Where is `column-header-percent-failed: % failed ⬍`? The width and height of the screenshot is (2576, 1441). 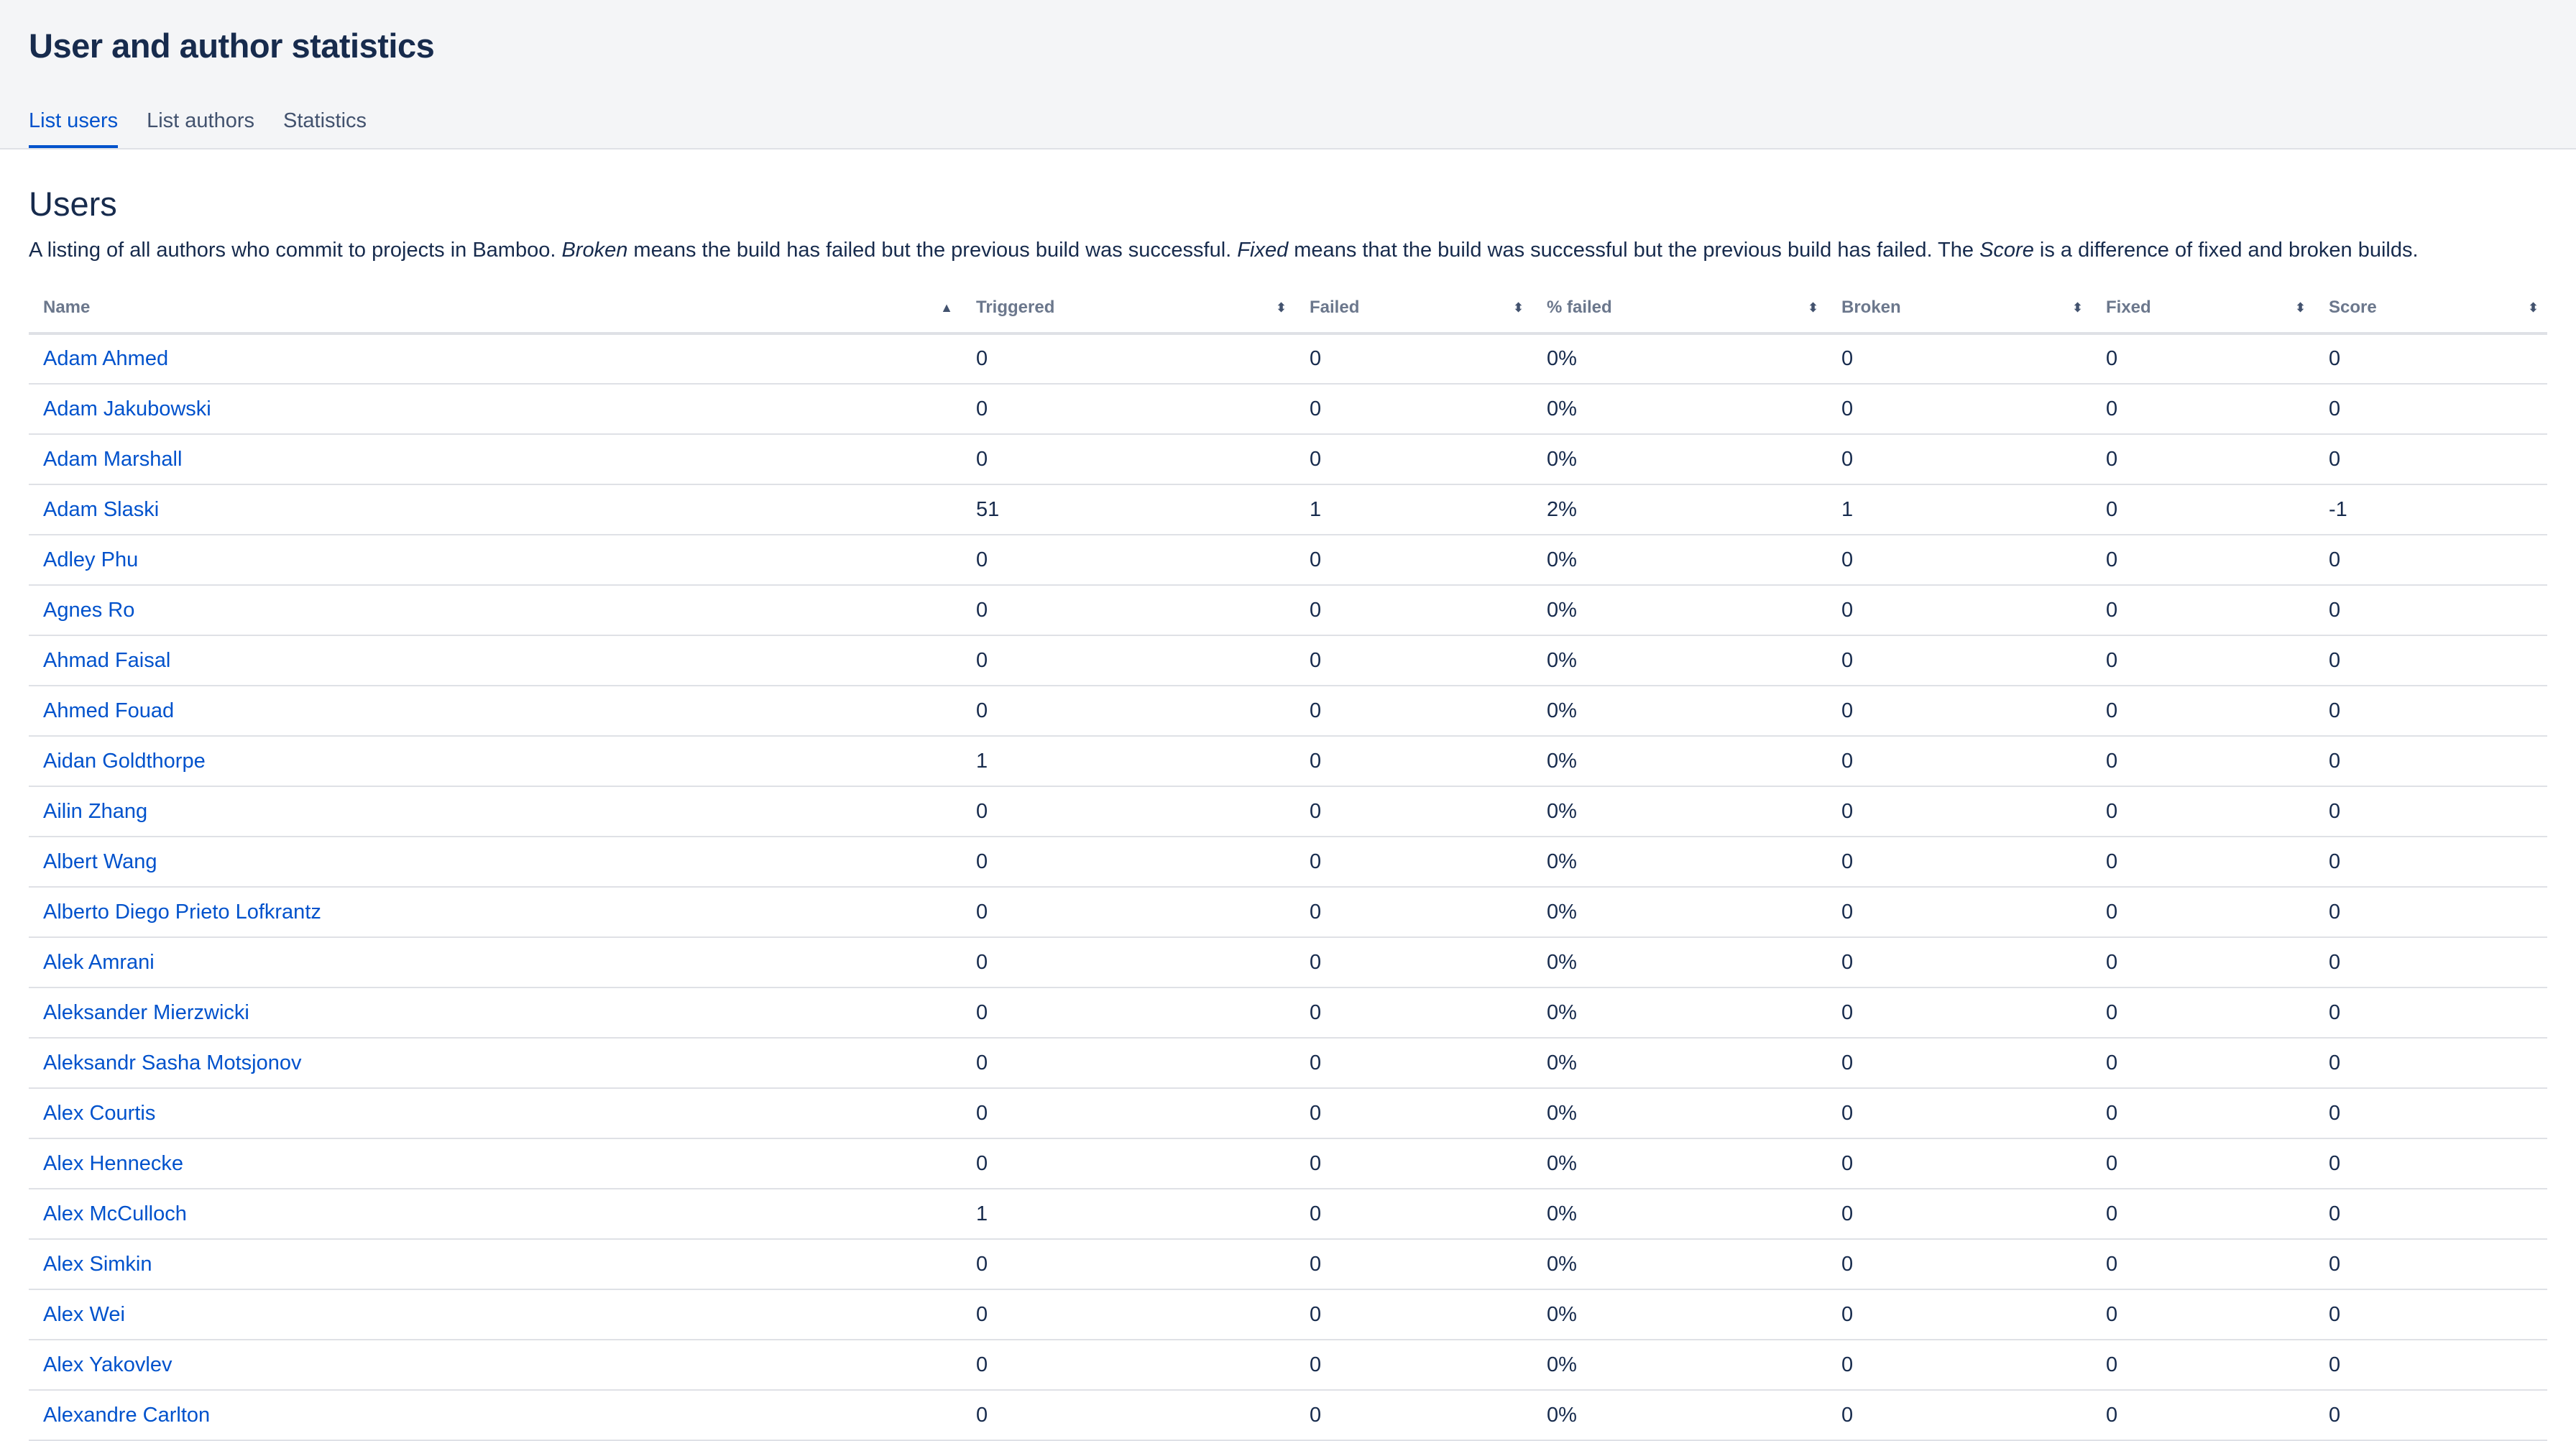 column-header-percent-failed: % failed ⬍ is located at coordinates (1679, 309).